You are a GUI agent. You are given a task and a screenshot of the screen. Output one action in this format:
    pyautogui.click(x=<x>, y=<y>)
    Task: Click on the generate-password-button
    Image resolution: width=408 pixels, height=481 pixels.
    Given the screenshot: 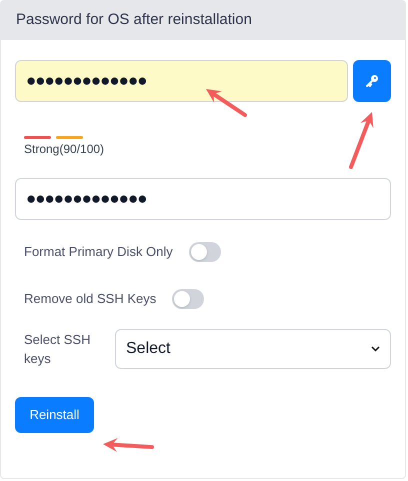 What is the action you would take?
    pyautogui.click(x=372, y=81)
    